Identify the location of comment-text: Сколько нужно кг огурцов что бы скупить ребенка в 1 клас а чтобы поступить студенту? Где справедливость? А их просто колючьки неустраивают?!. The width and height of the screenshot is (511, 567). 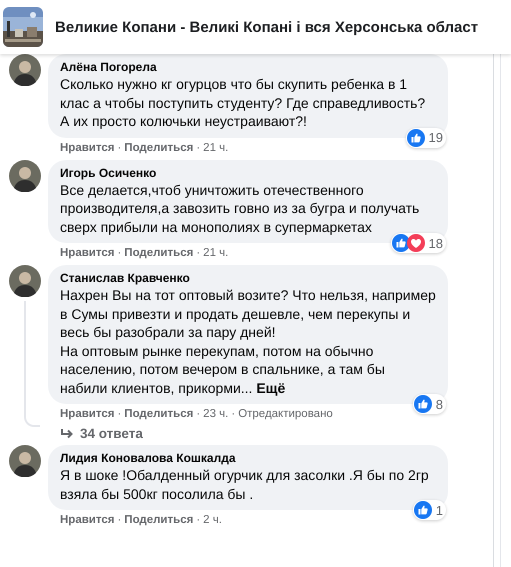
(243, 102).